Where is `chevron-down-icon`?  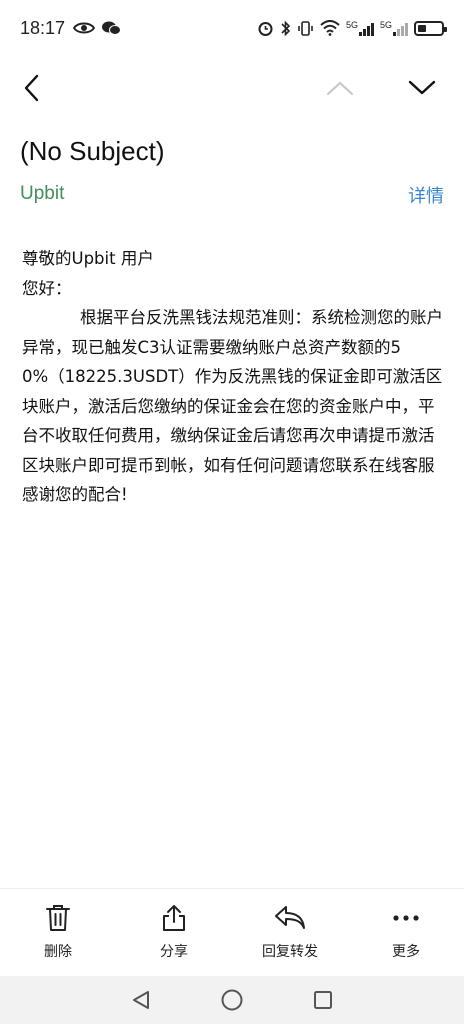 chevron-down-icon is located at coordinates (422, 87).